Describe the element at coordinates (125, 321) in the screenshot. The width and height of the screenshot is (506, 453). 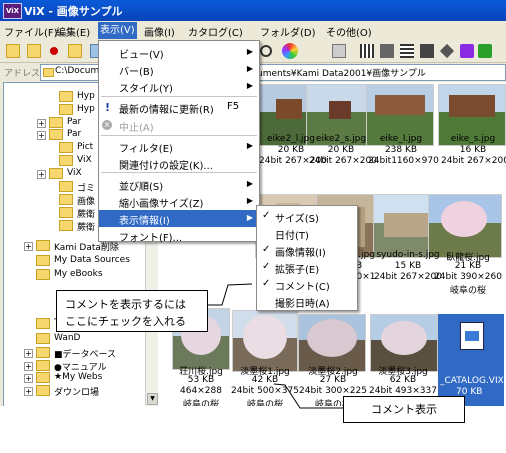
I see `callout-line2: ここにチェックを入れる` at that location.